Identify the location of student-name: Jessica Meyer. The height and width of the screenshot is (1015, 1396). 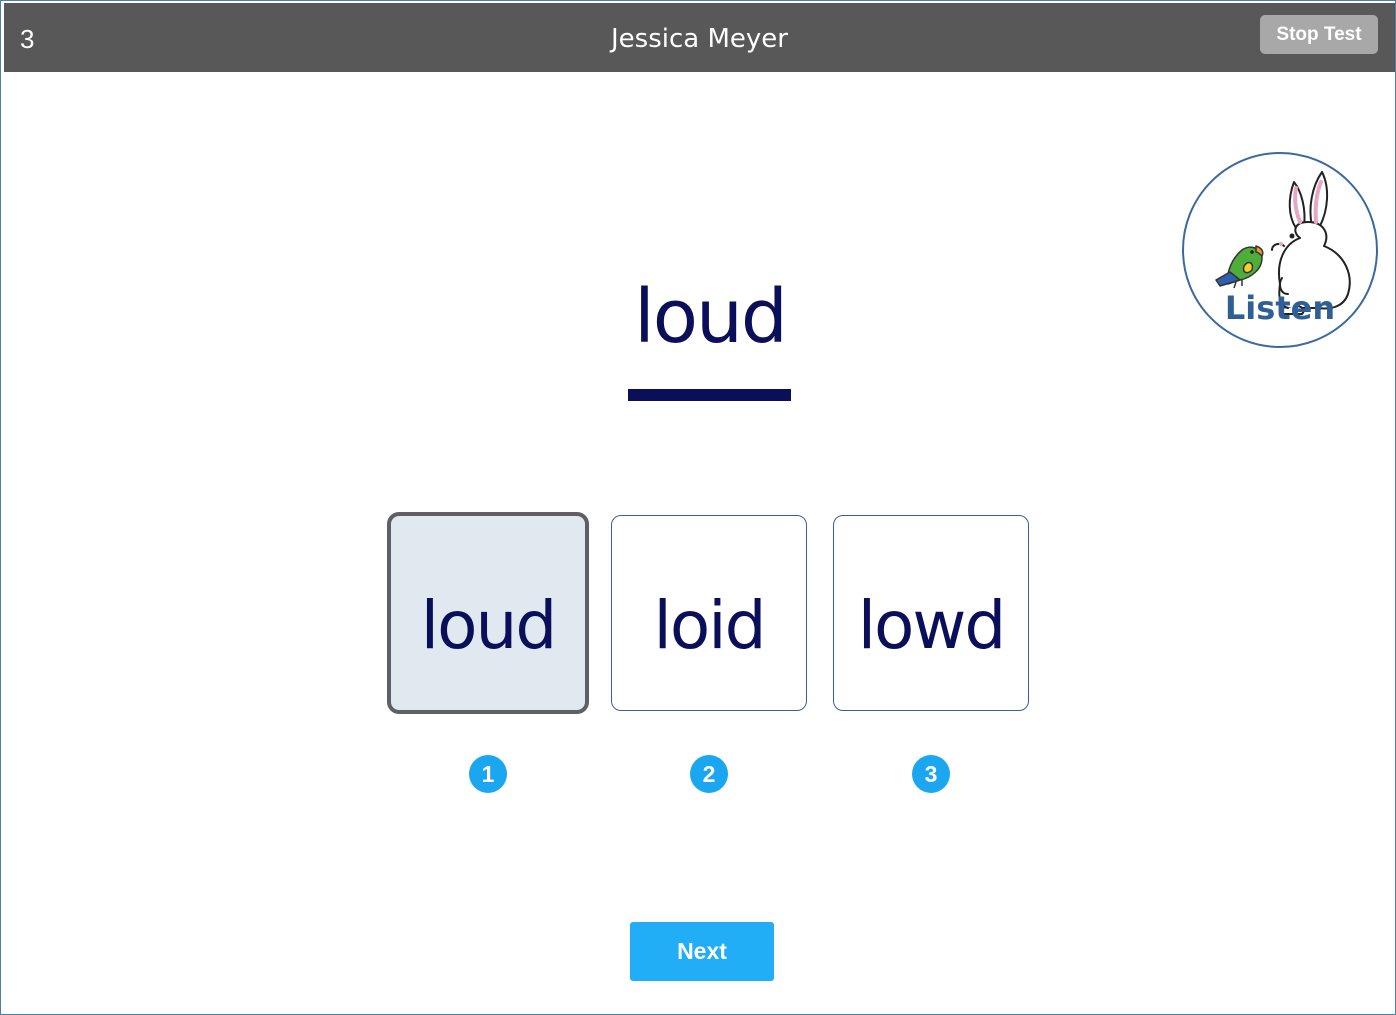
(699, 39).